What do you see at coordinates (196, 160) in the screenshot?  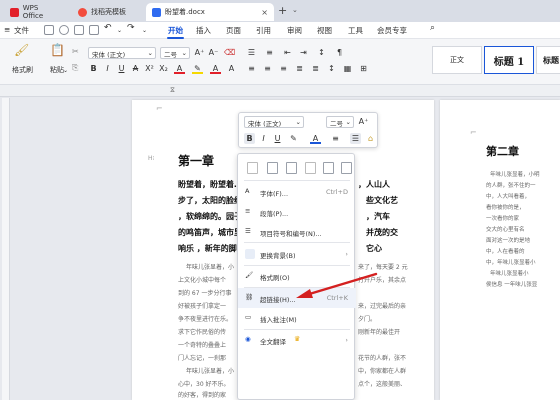 I see `chapter-1-title: 第一章` at bounding box center [196, 160].